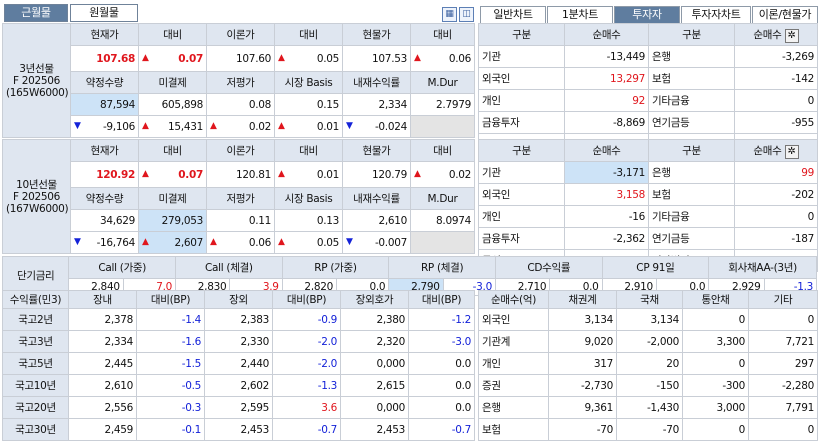  I want to click on tab-1min-chart: 1분차트, so click(580, 15).